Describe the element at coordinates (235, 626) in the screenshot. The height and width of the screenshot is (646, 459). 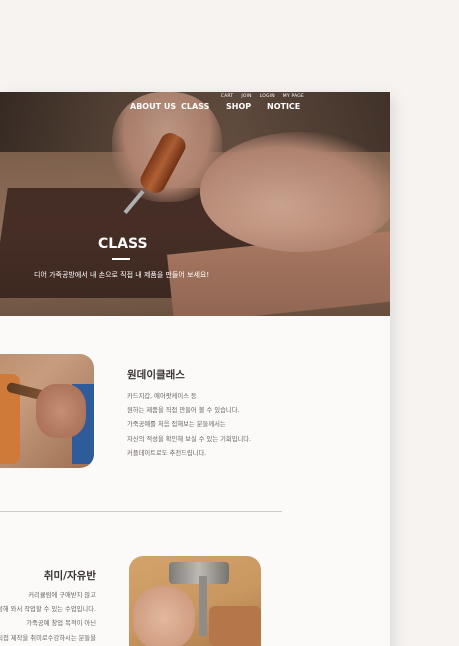
I see `image-leather` at that location.